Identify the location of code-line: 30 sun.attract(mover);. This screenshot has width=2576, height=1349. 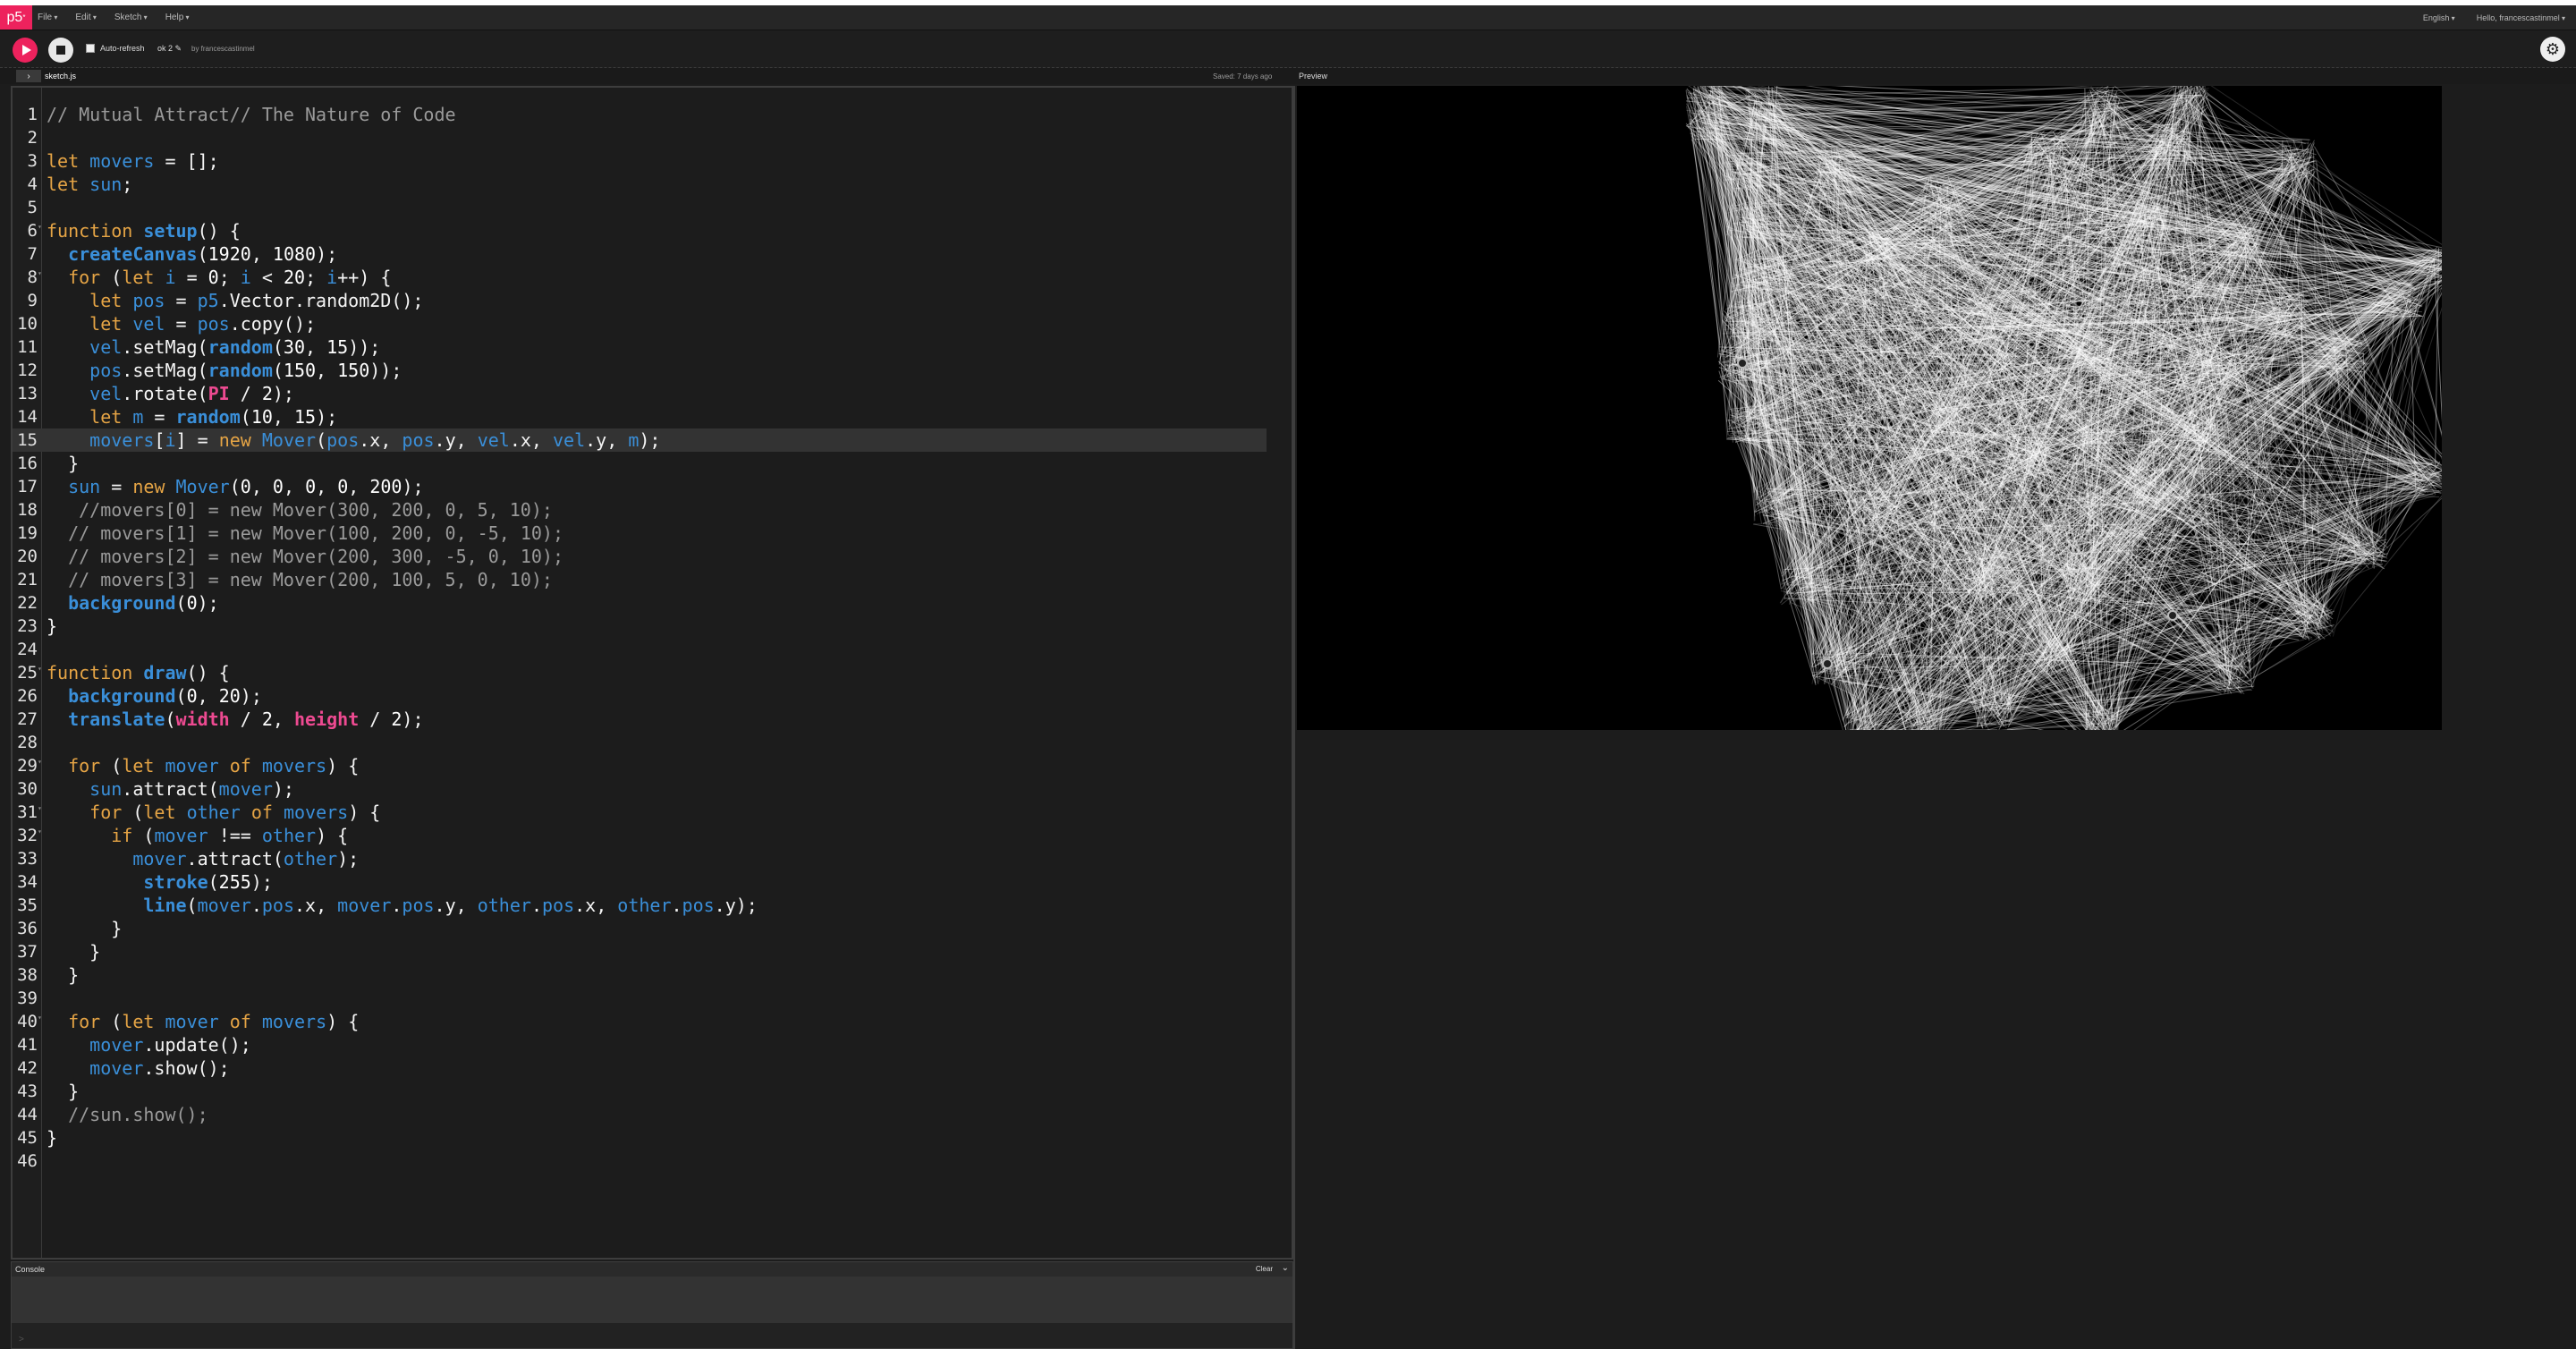
(652, 789).